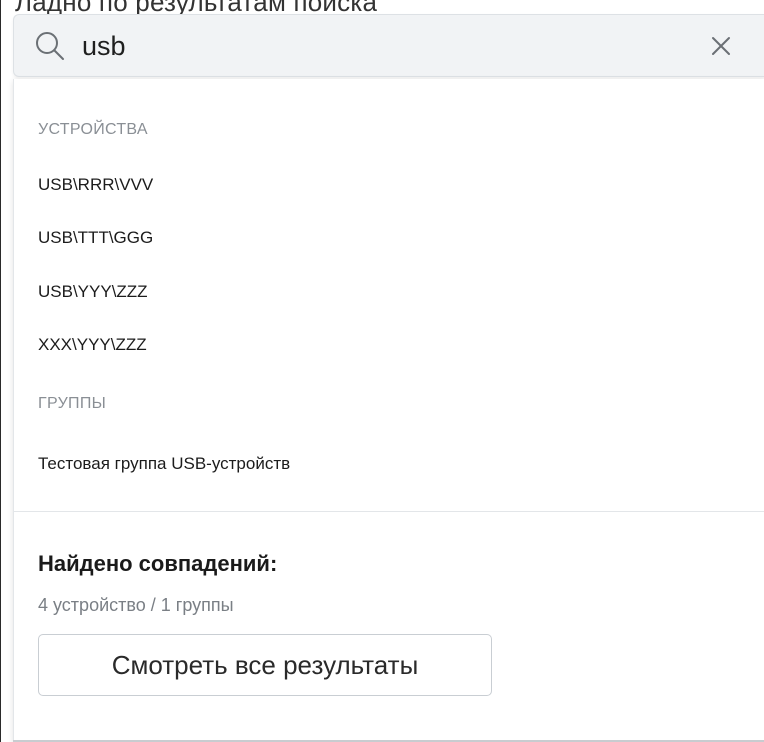 The image size is (764, 742). Describe the element at coordinates (92, 345) in the screenshot. I see `device-result-item: XXX\YYY\ZZZ` at that location.